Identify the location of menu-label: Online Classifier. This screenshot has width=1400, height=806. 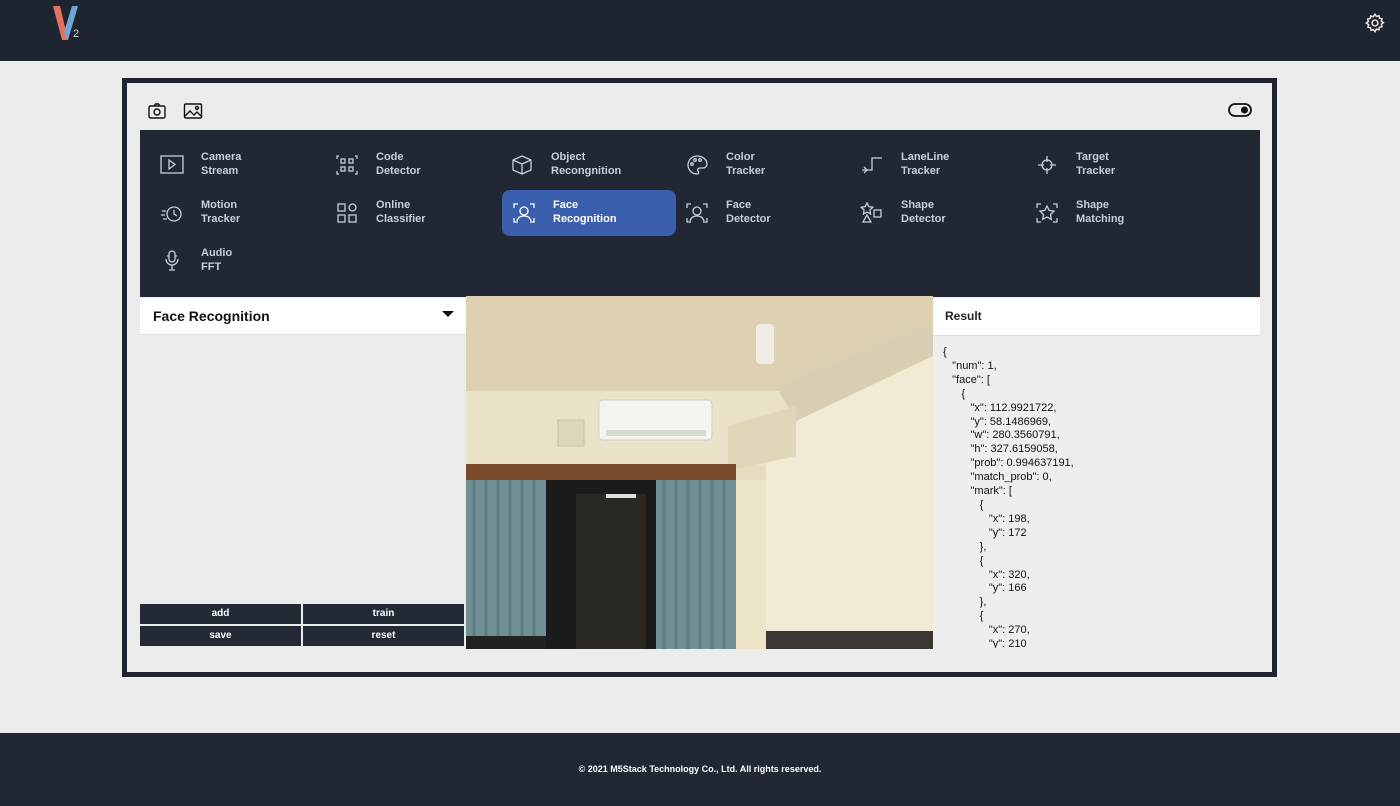
(401, 212).